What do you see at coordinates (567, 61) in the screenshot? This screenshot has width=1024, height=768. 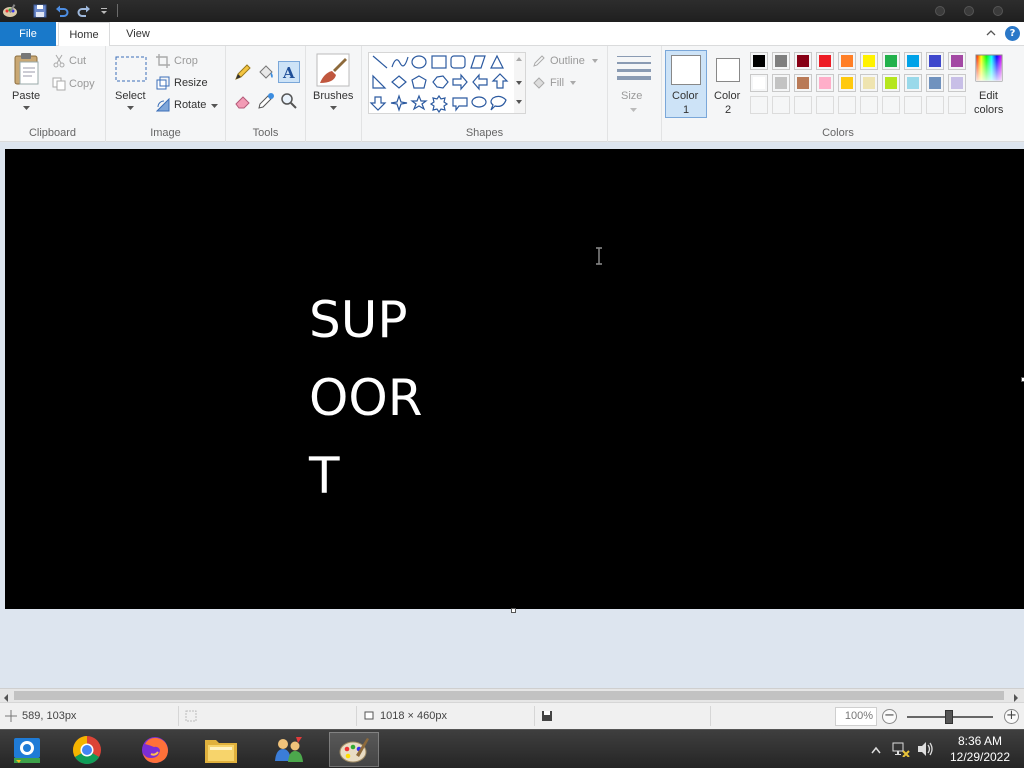 I see `outline-button: Outline` at bounding box center [567, 61].